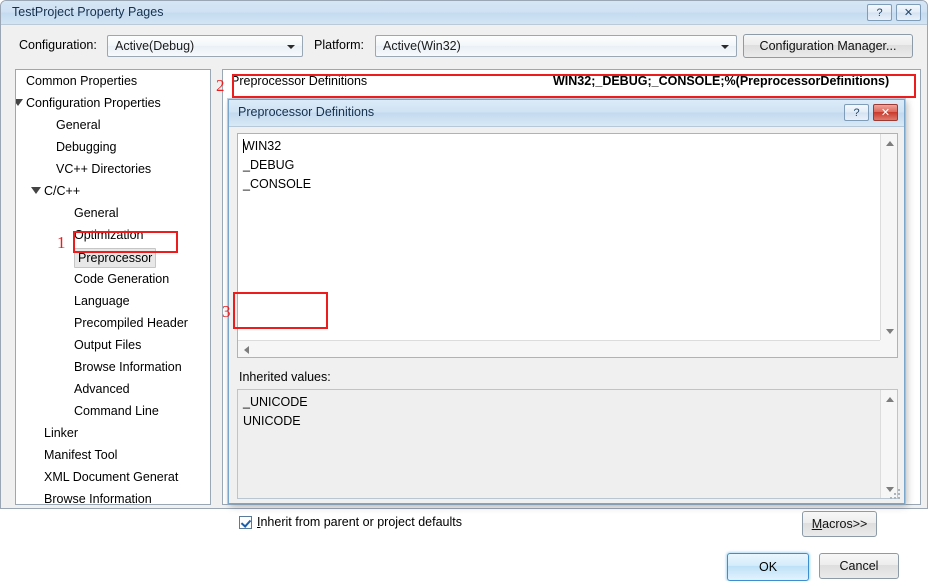  I want to click on sidebar-item-label: Advanced, so click(102, 389).